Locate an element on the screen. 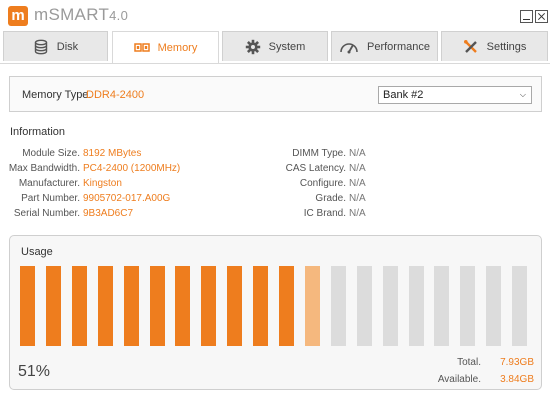  info-label: CAS Latency. is located at coordinates (315, 168).